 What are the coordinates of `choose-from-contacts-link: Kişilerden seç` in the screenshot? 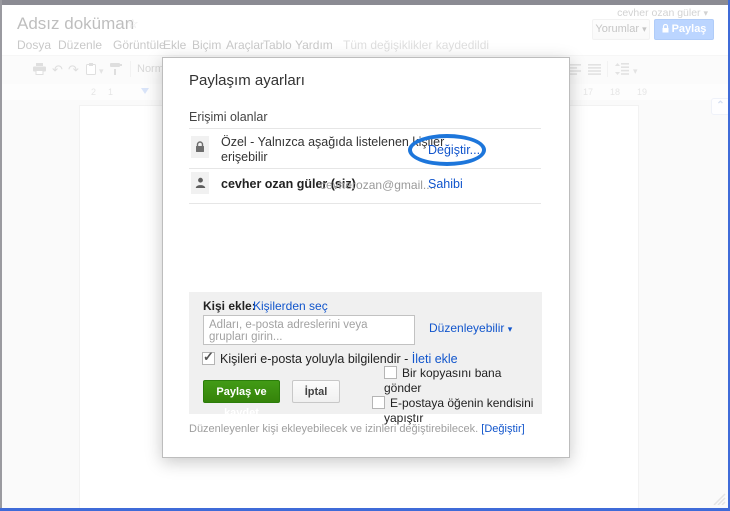 It's located at (290, 306).